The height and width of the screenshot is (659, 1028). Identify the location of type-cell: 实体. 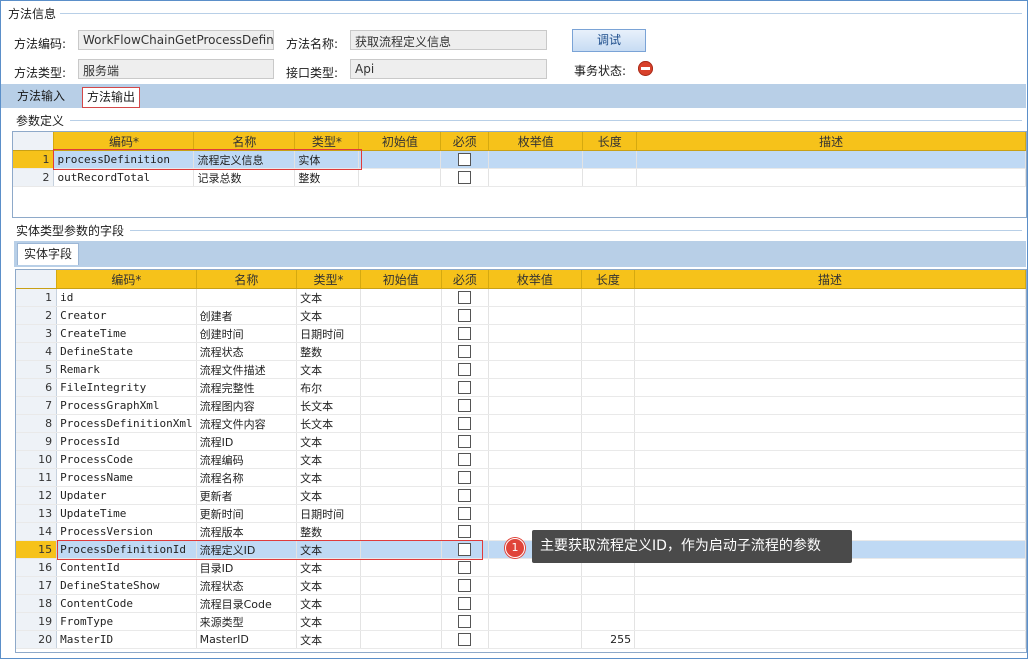
(327, 159).